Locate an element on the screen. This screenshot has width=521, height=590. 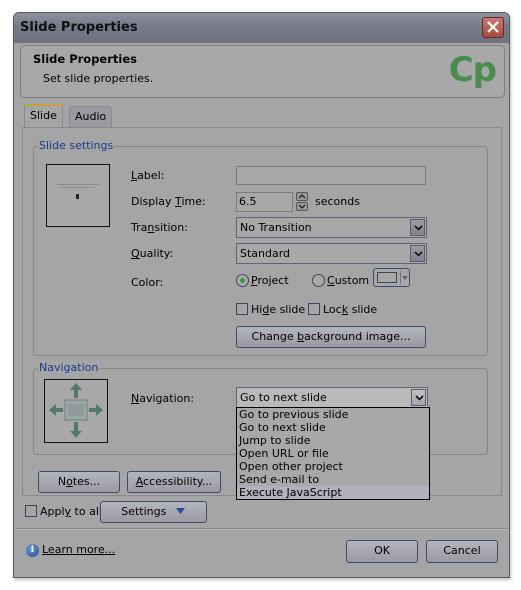
footer-divider is located at coordinates (261, 529).